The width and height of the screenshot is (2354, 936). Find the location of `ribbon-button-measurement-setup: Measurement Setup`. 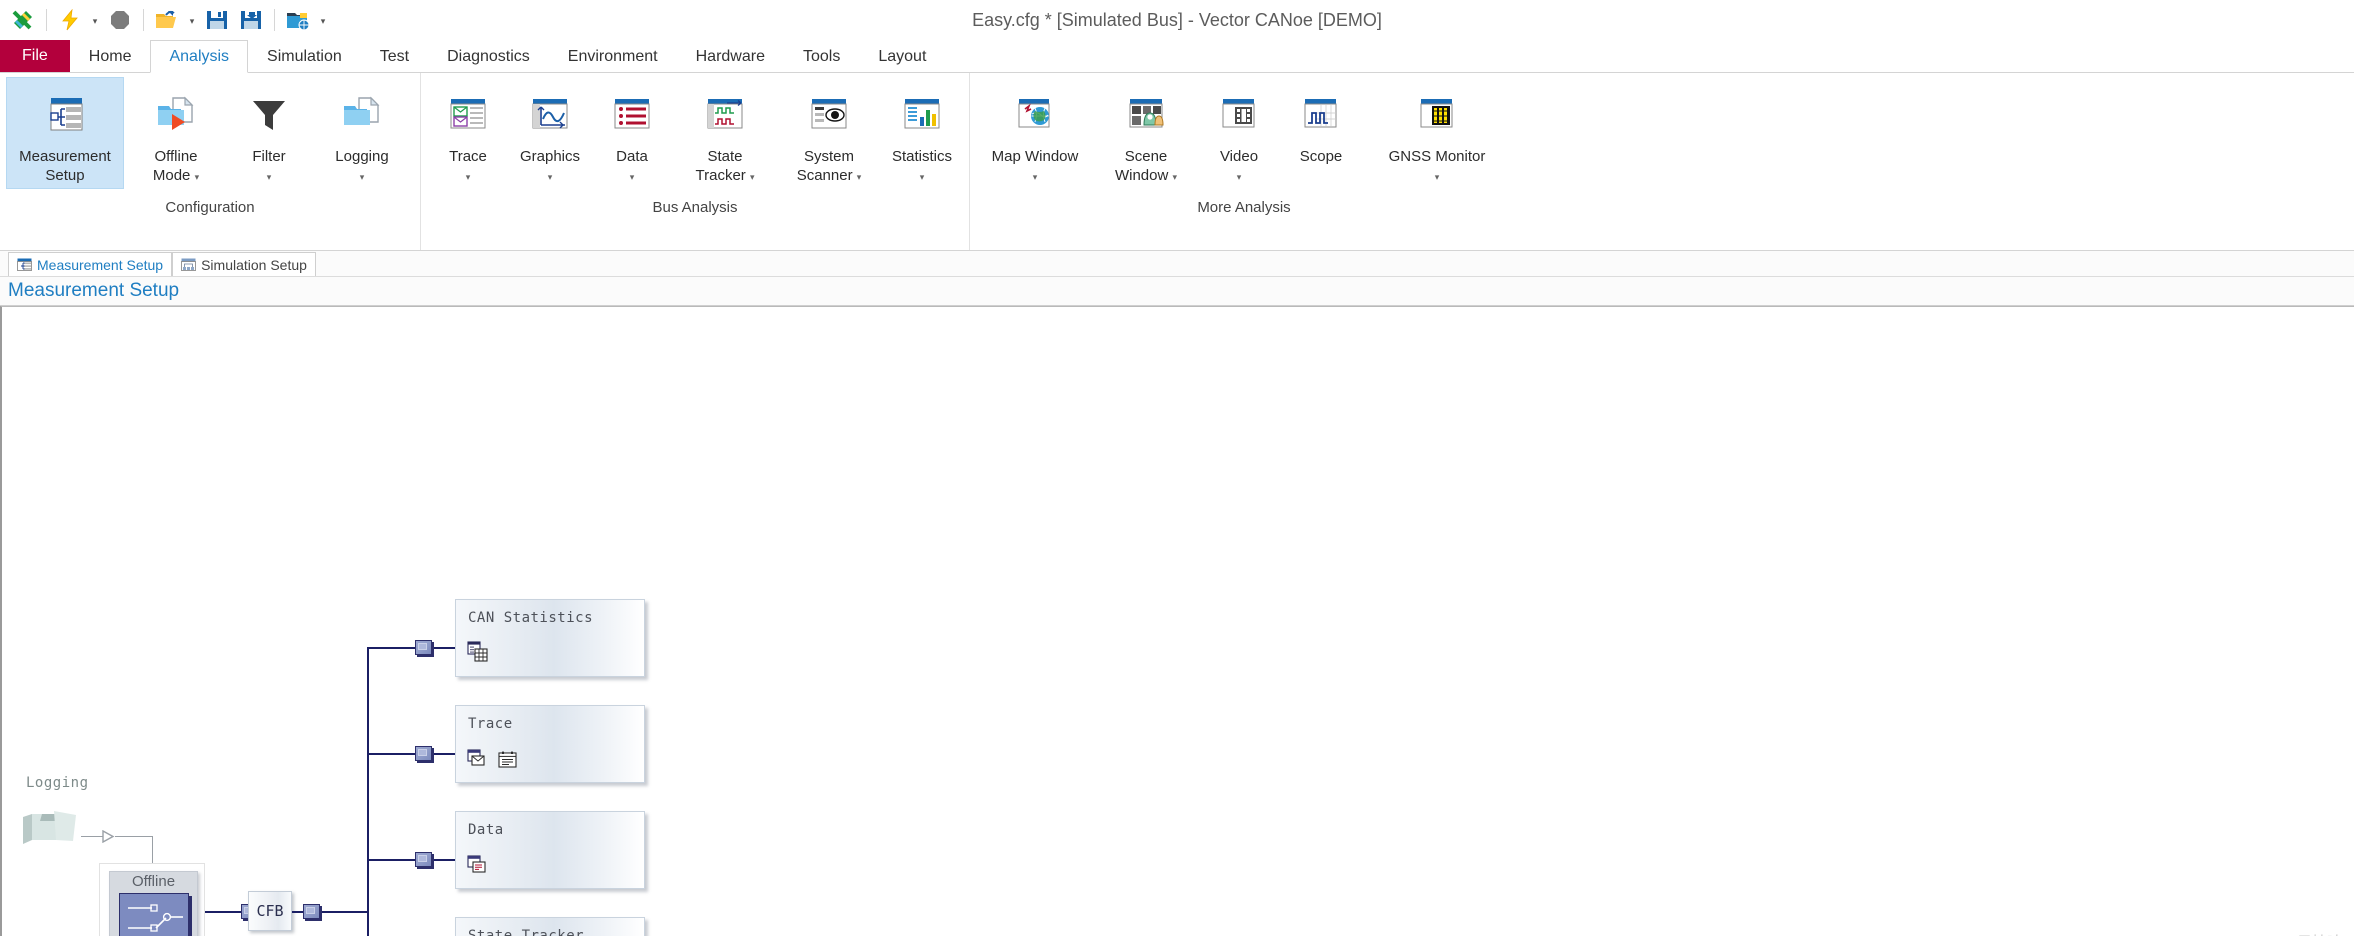

ribbon-button-measurement-setup: Measurement Setup is located at coordinates (65, 133).